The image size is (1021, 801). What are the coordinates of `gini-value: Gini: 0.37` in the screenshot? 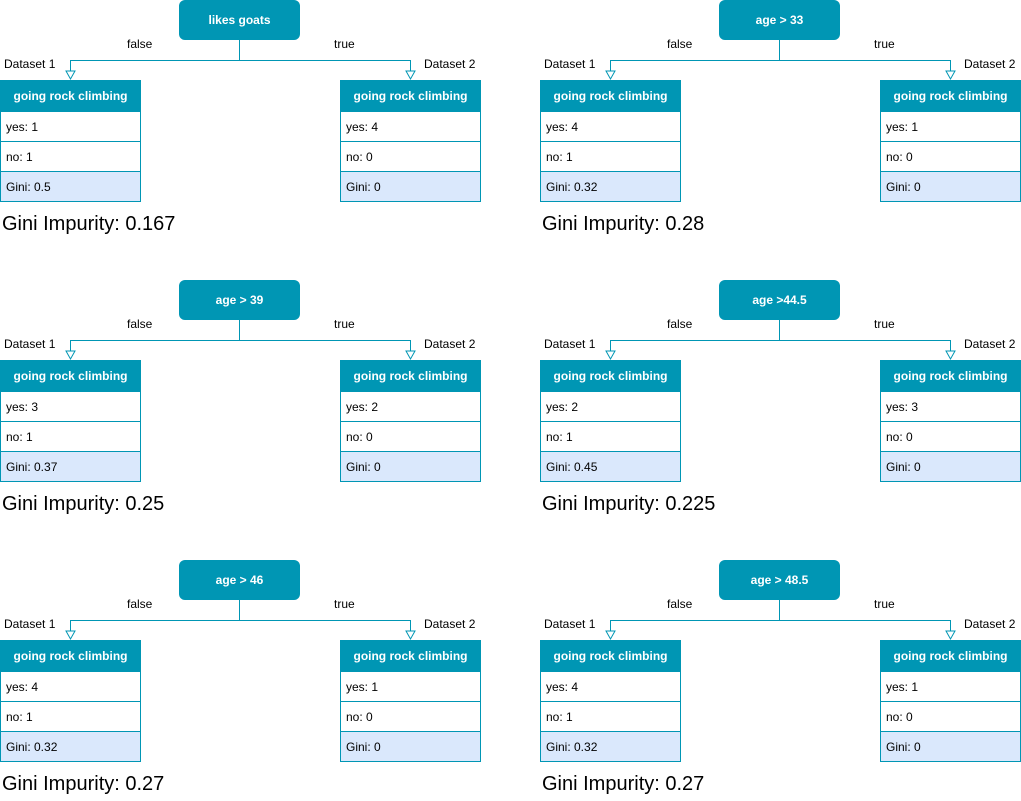 It's located at (70, 466).